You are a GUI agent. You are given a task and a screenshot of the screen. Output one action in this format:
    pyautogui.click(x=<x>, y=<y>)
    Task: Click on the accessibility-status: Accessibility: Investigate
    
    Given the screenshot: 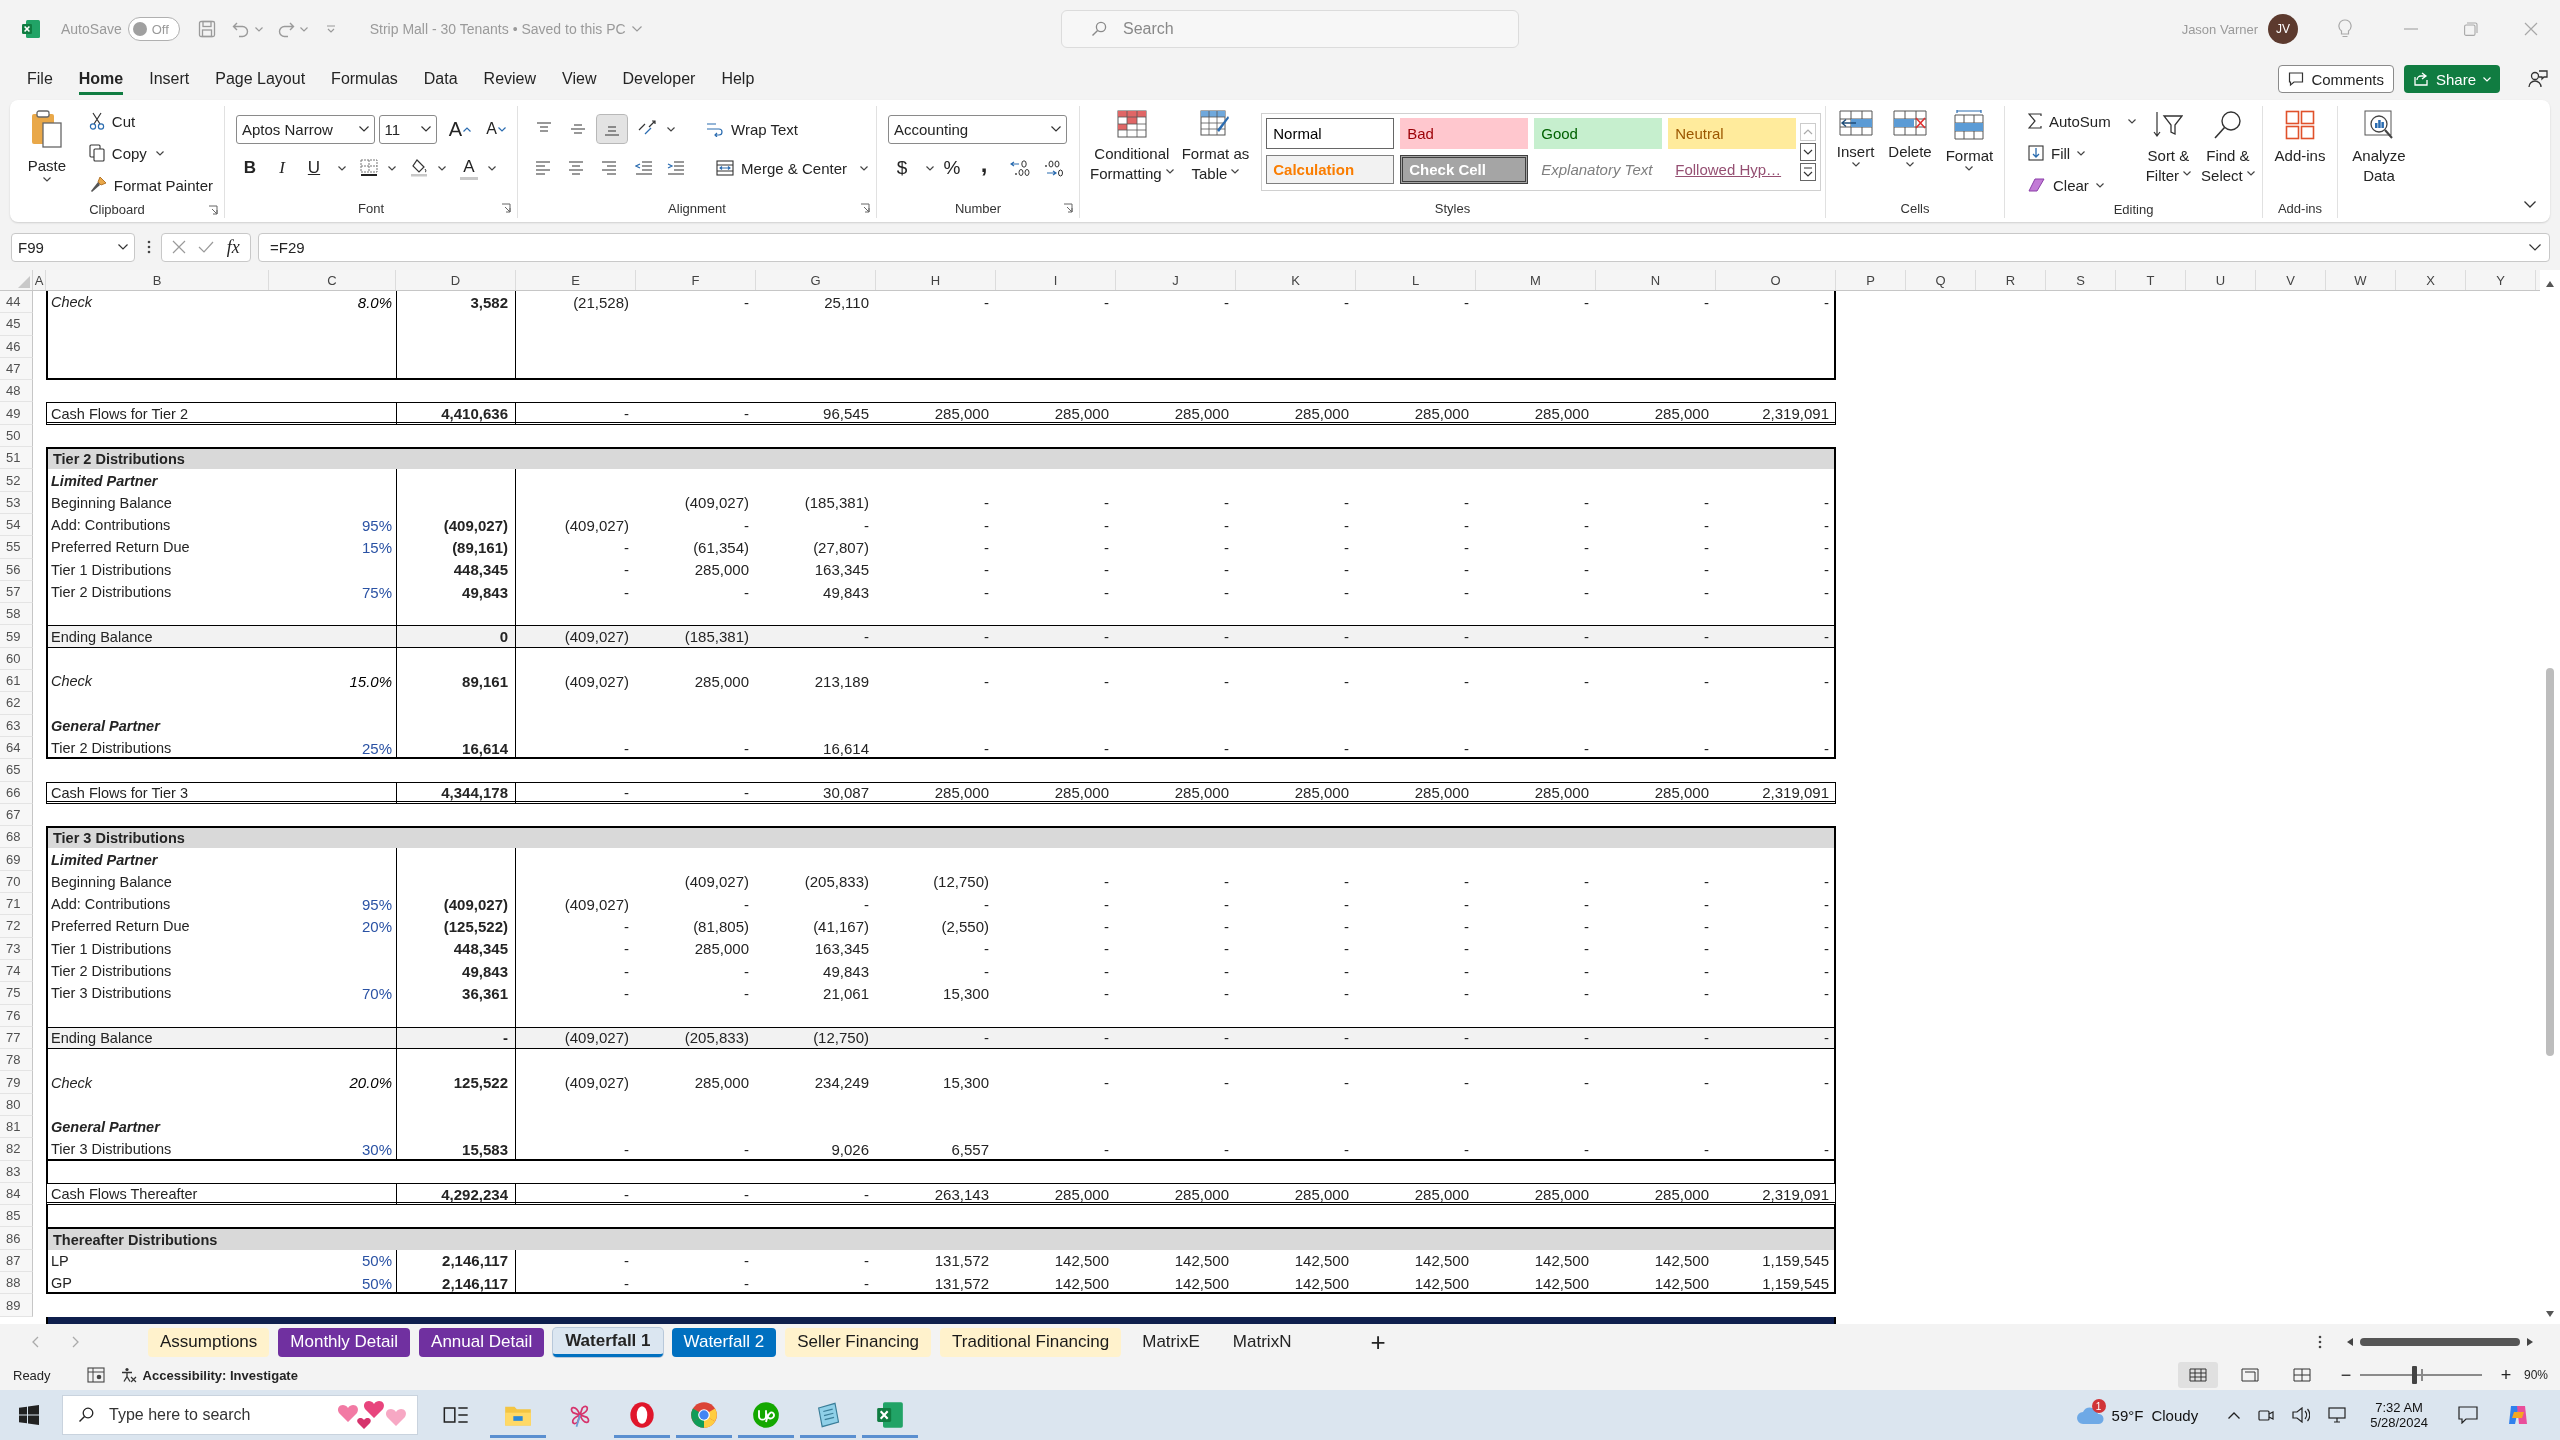 What is the action you would take?
    pyautogui.click(x=220, y=1375)
    